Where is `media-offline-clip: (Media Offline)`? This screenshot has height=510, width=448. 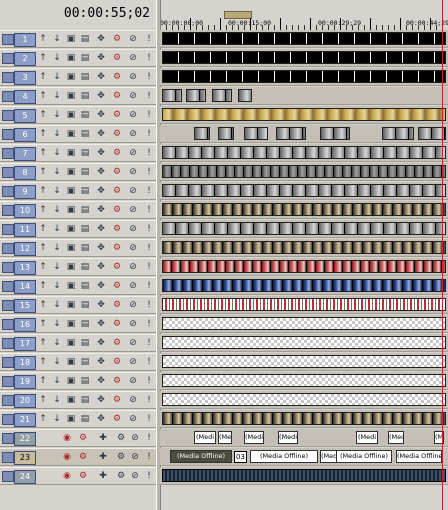
media-offline-clip: (Media Offline) is located at coordinates (364, 456).